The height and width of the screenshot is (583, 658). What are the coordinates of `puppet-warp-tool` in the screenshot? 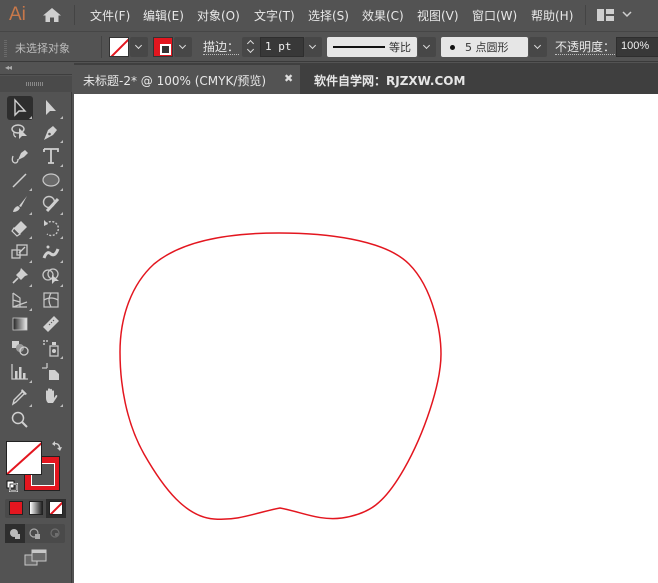 It's located at (51, 252).